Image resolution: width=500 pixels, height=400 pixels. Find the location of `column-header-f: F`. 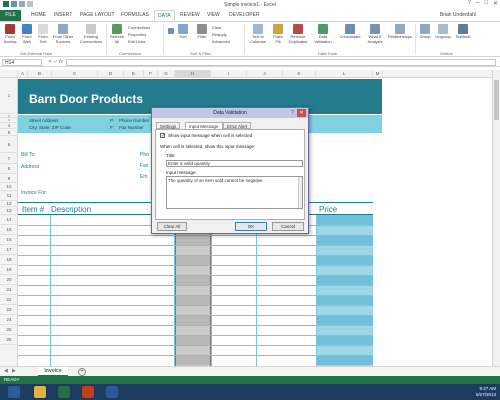

column-header-f: F is located at coordinates (151, 74).